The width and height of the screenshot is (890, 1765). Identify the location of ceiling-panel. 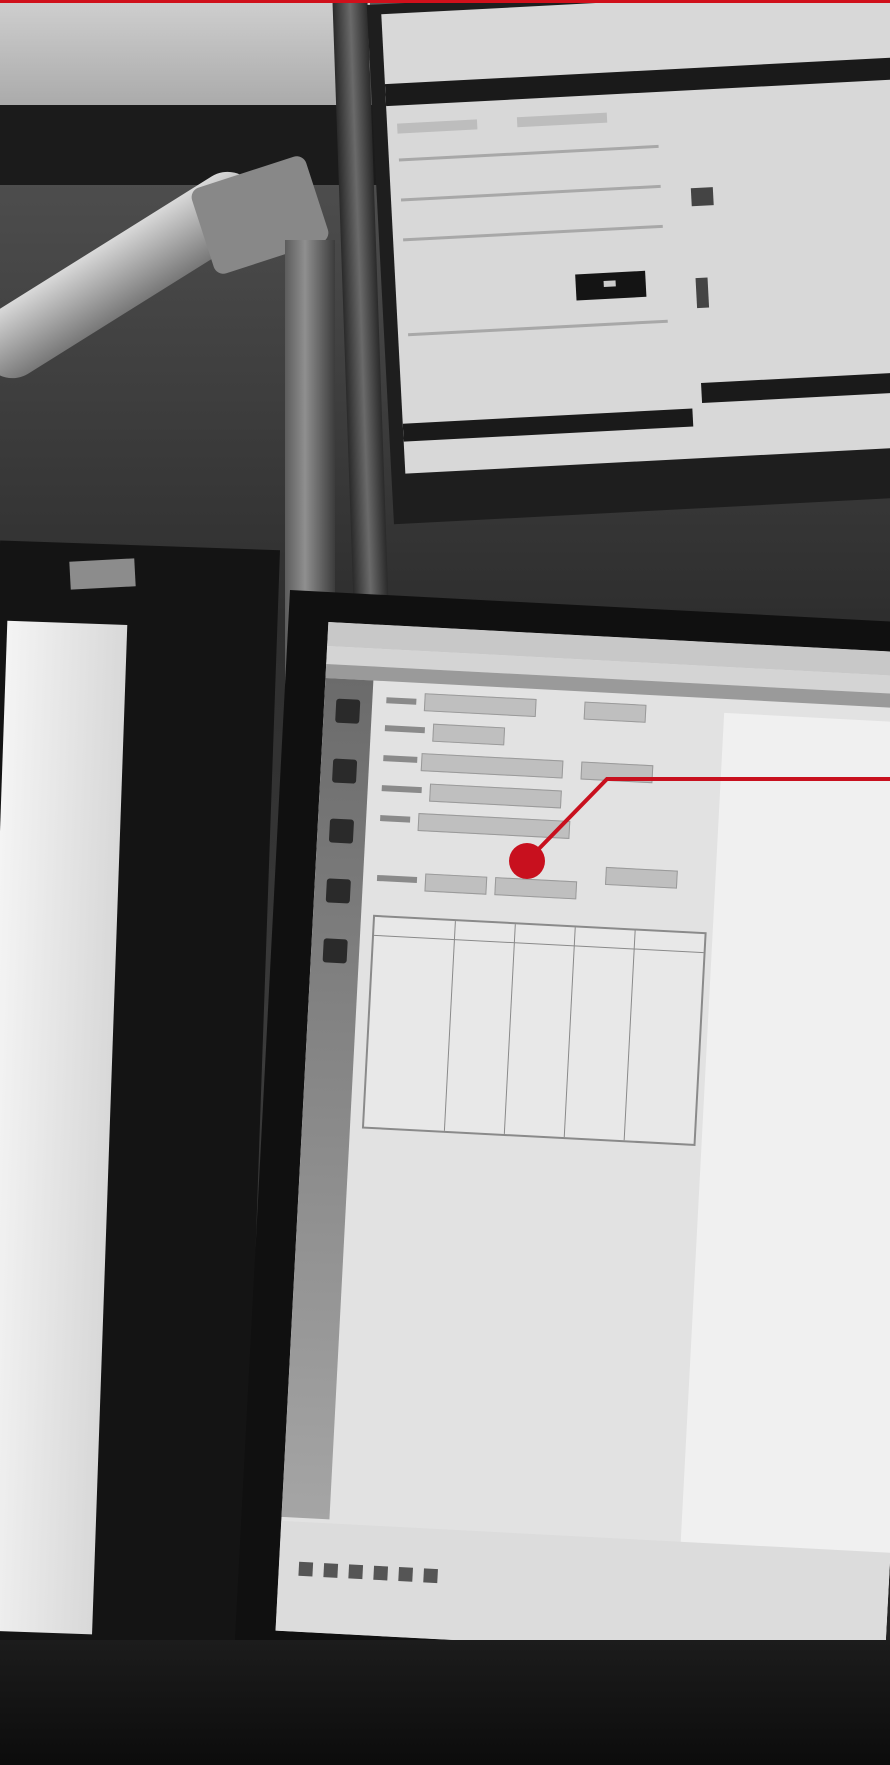
(185, 55).